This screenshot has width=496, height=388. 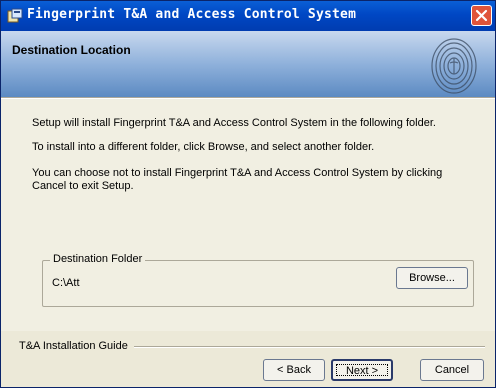 I want to click on back-button-label: < Back, so click(x=294, y=370).